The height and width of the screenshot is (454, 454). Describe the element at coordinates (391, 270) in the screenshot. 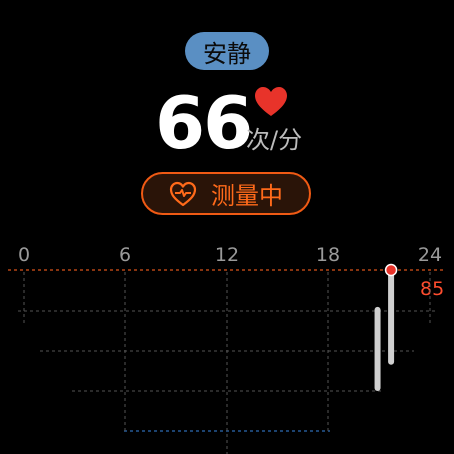

I see `max-point-marker` at that location.